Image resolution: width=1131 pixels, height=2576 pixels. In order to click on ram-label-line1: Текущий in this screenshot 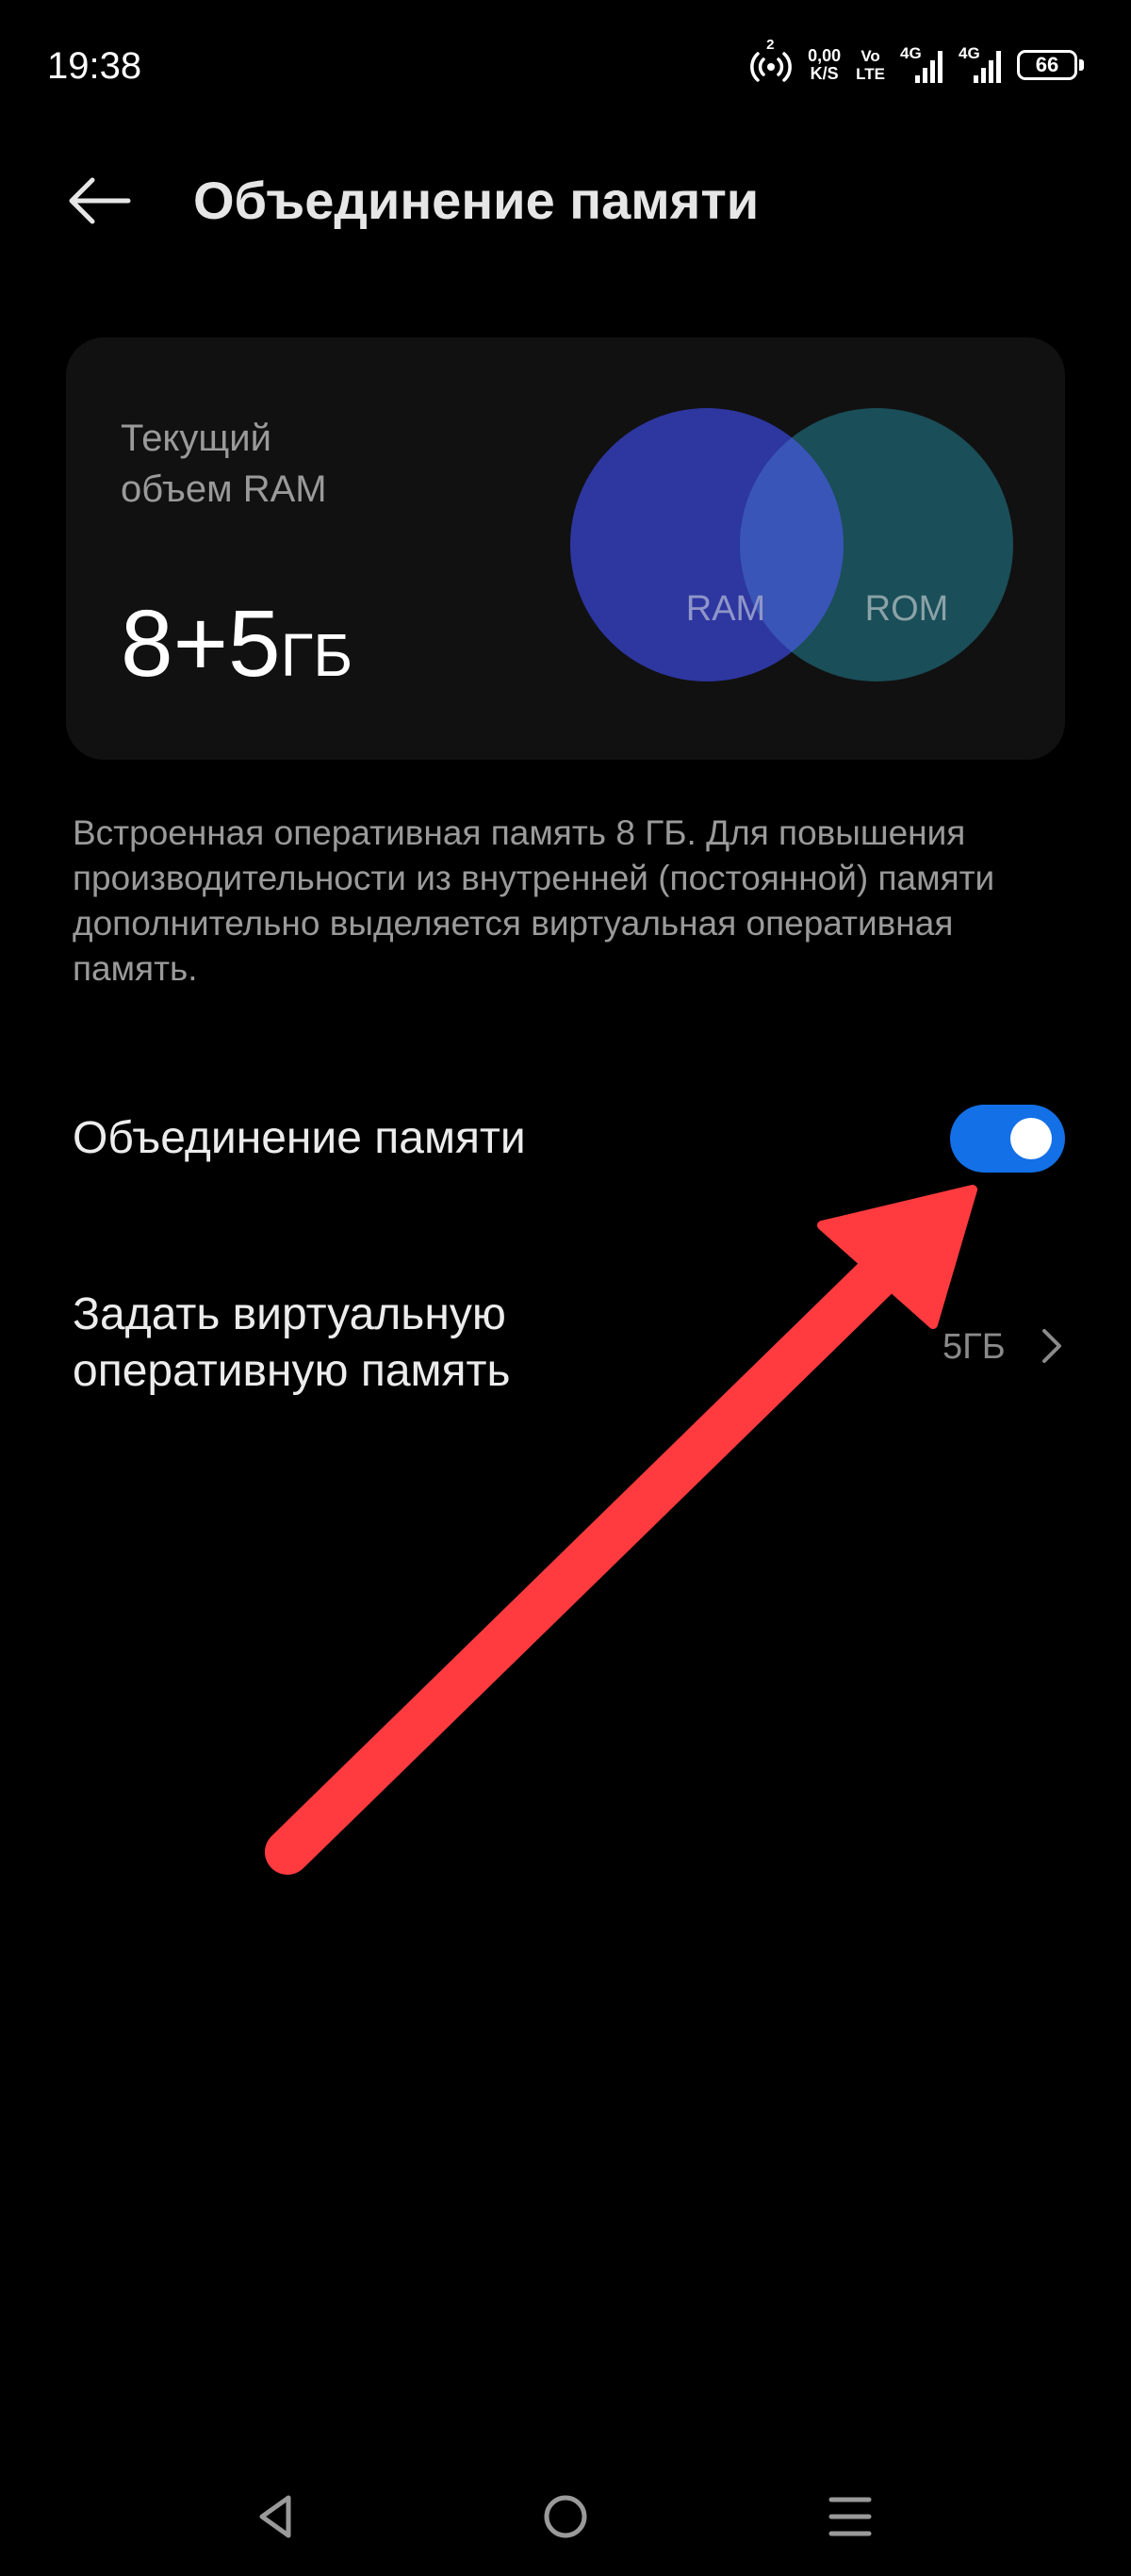, I will do `click(196, 438)`.